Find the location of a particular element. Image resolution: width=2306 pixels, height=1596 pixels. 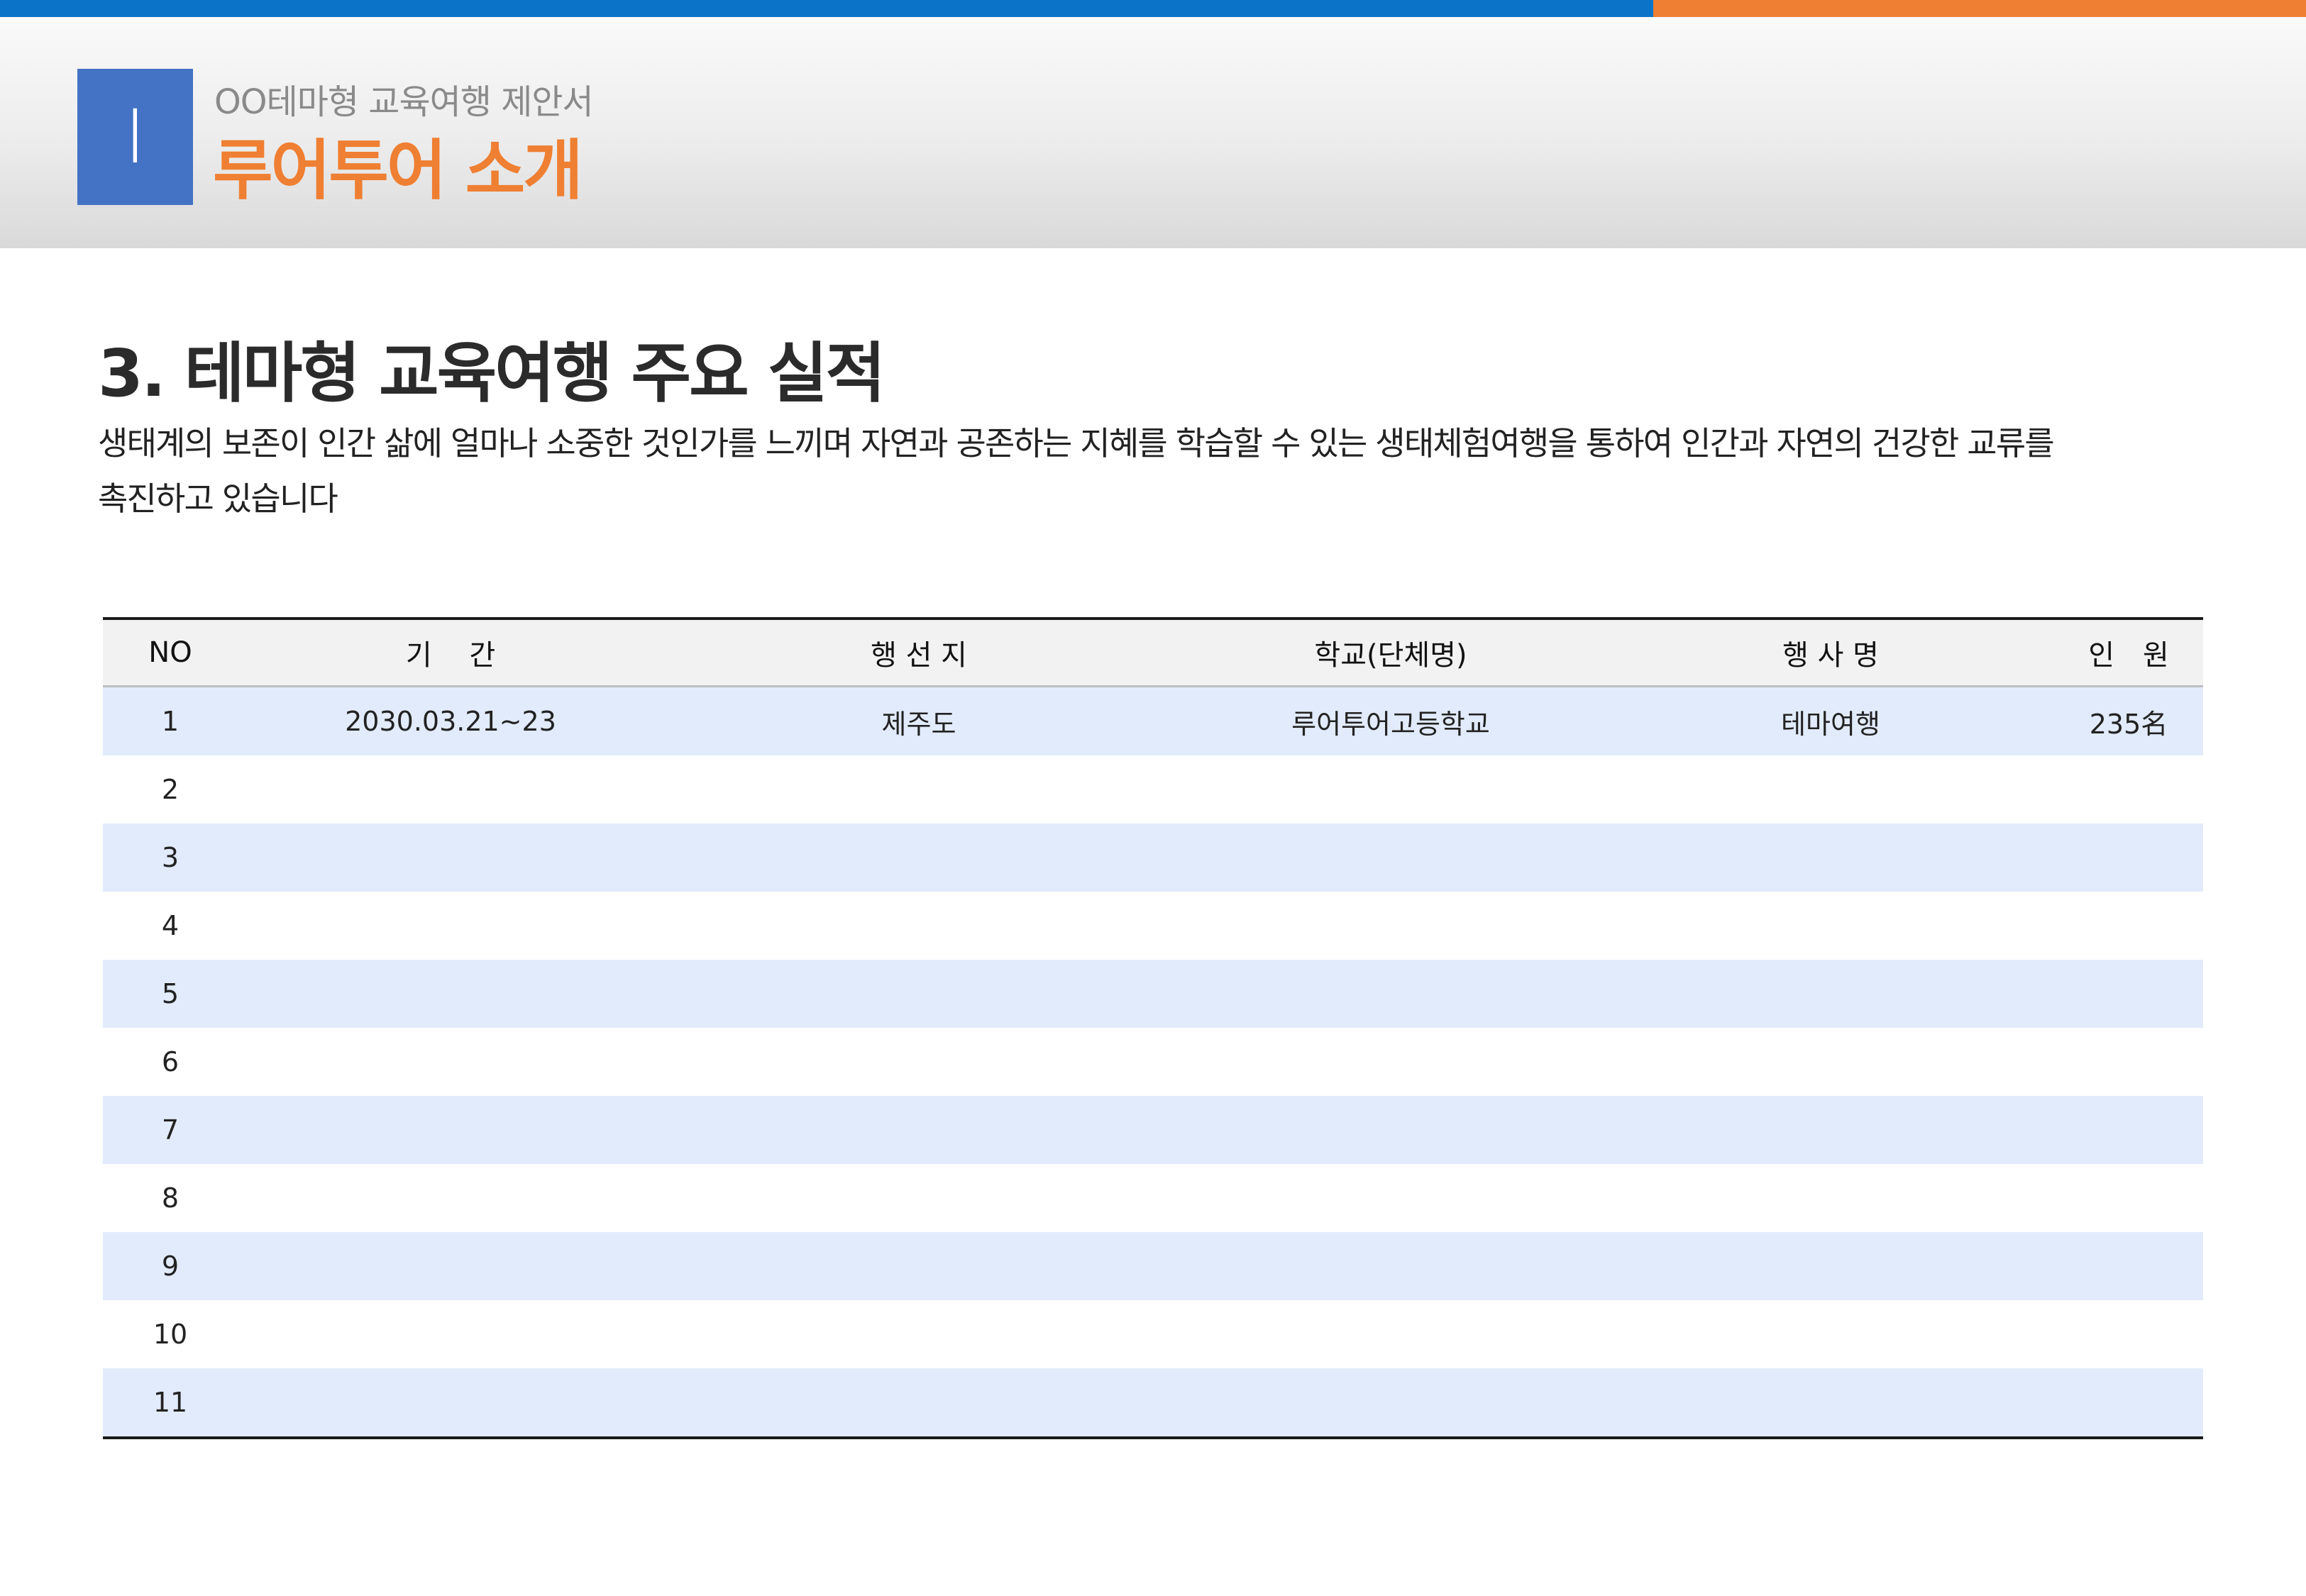

column-header-school: 학교(단체명) is located at coordinates (1390, 652).